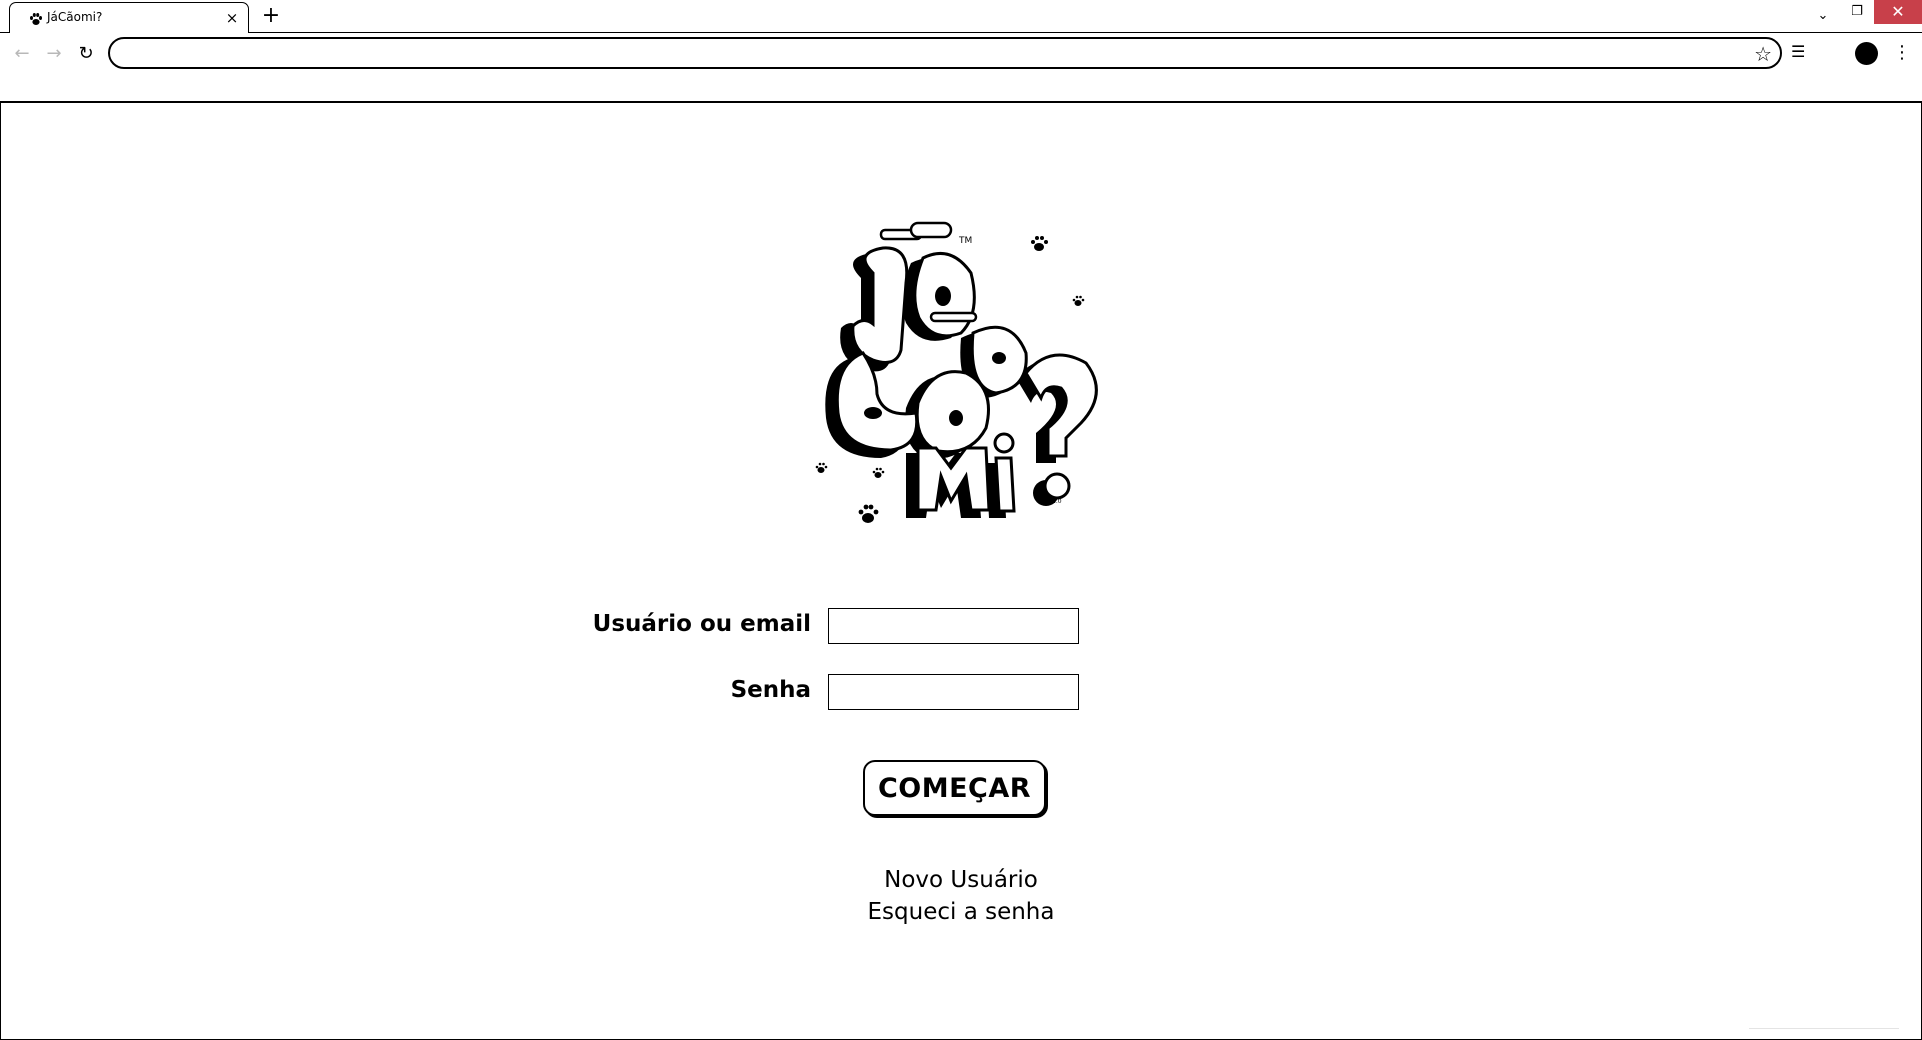  Describe the element at coordinates (961, 880) in the screenshot. I see `new-user-link: Novo Usuário` at that location.